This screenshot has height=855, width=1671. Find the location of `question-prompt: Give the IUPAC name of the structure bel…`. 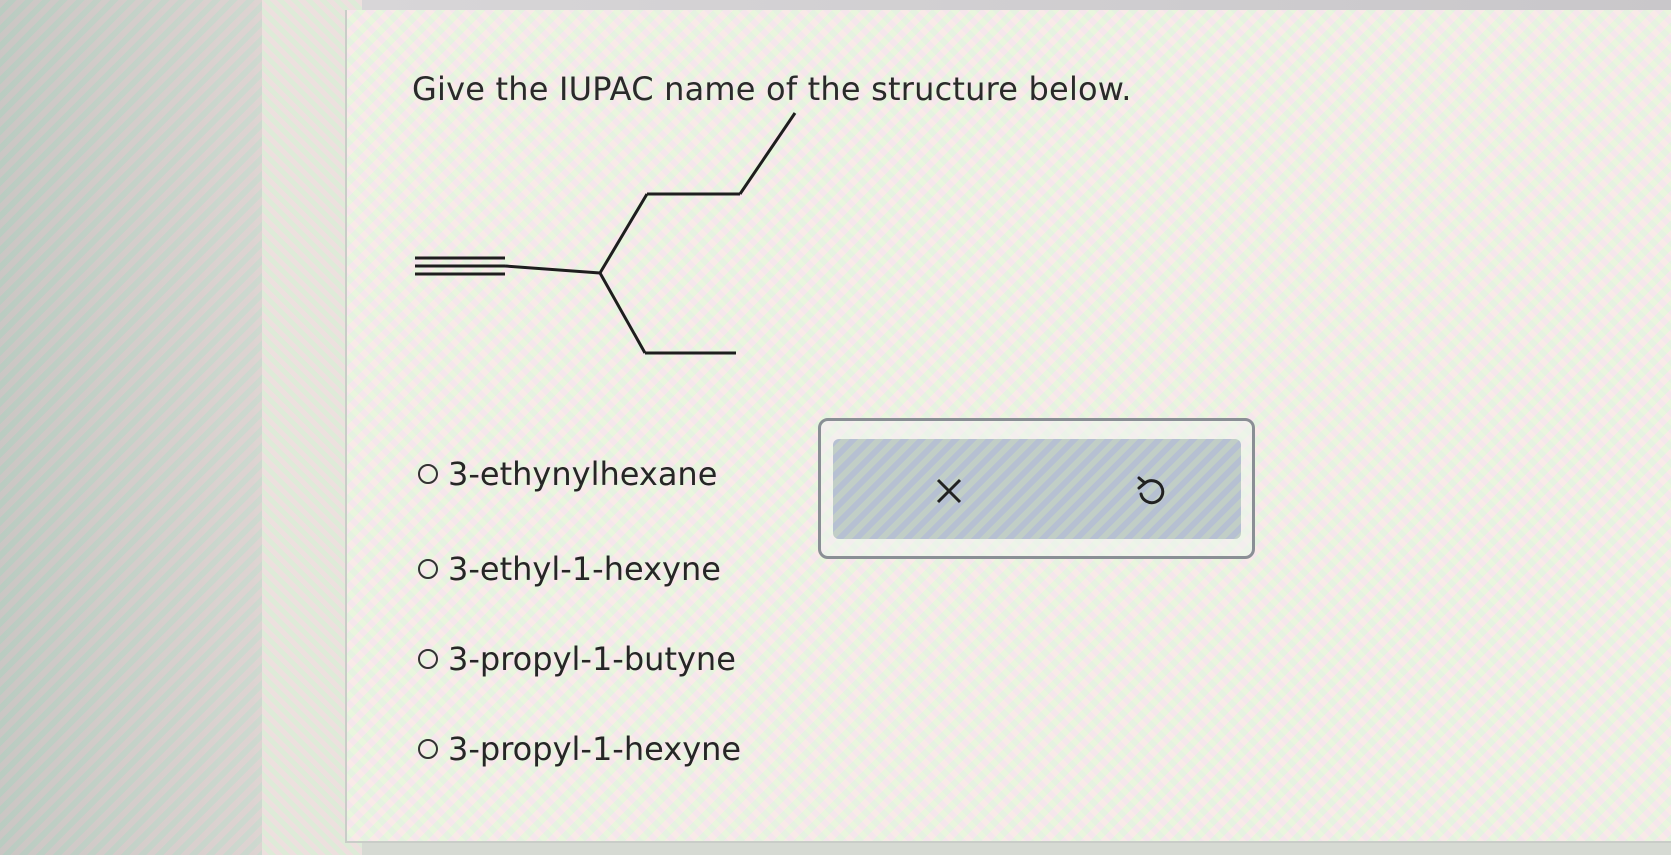

question-prompt: Give the IUPAC name of the structure bel… is located at coordinates (772, 89).